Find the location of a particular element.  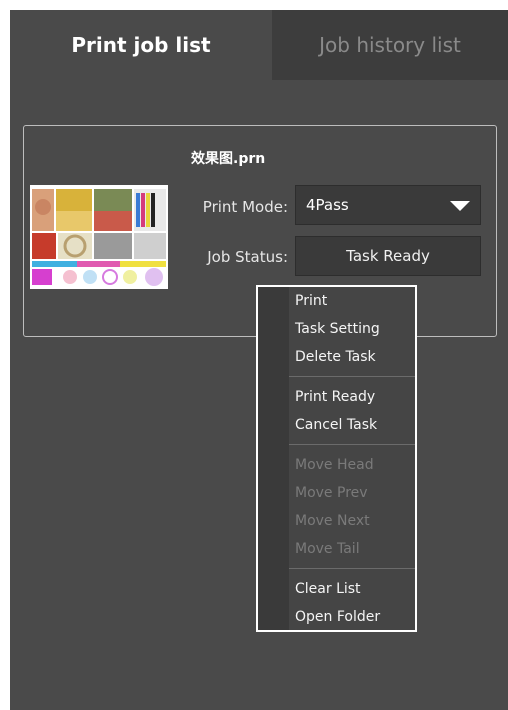

menu-item-task-setting: Task Setting is located at coordinates (337, 329).